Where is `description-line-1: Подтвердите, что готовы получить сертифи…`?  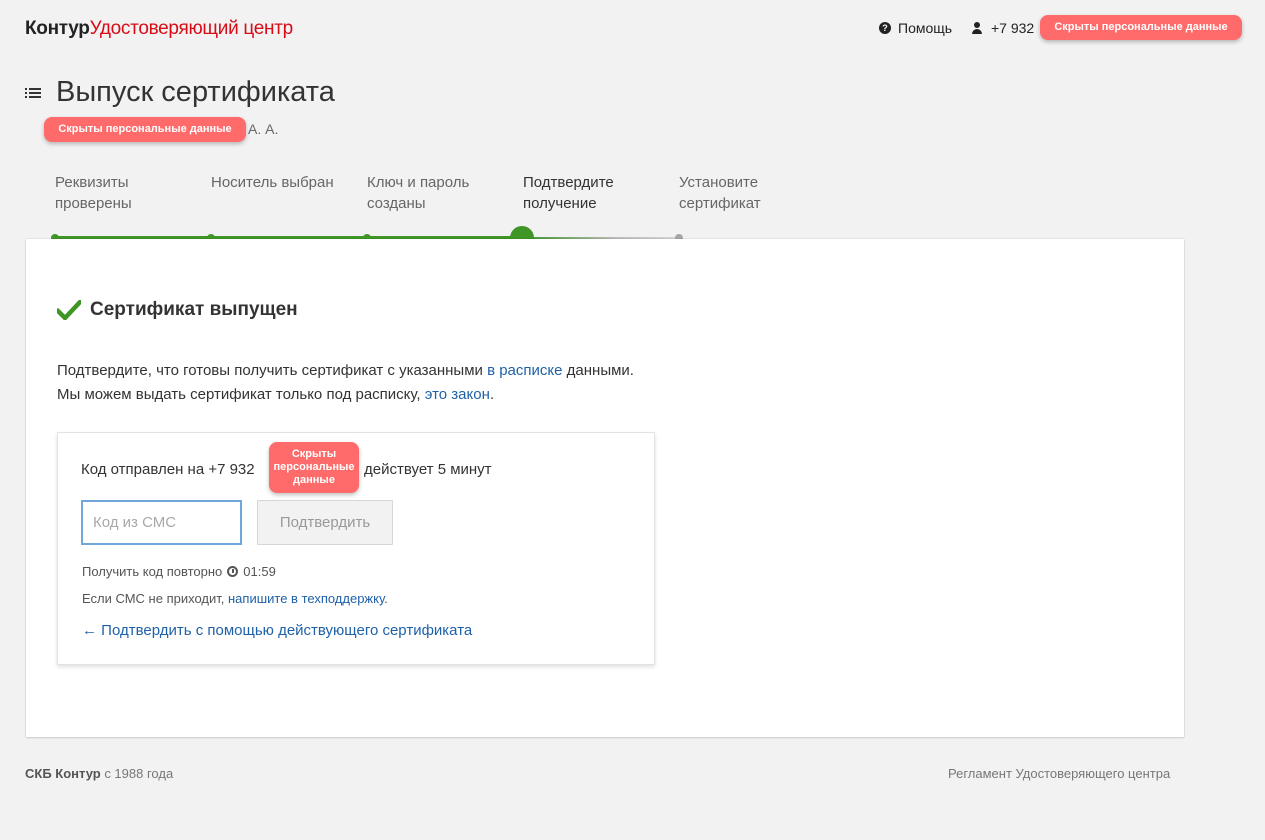
description-line-1: Подтвердите, что готовы получить сертифи… is located at coordinates (345, 370).